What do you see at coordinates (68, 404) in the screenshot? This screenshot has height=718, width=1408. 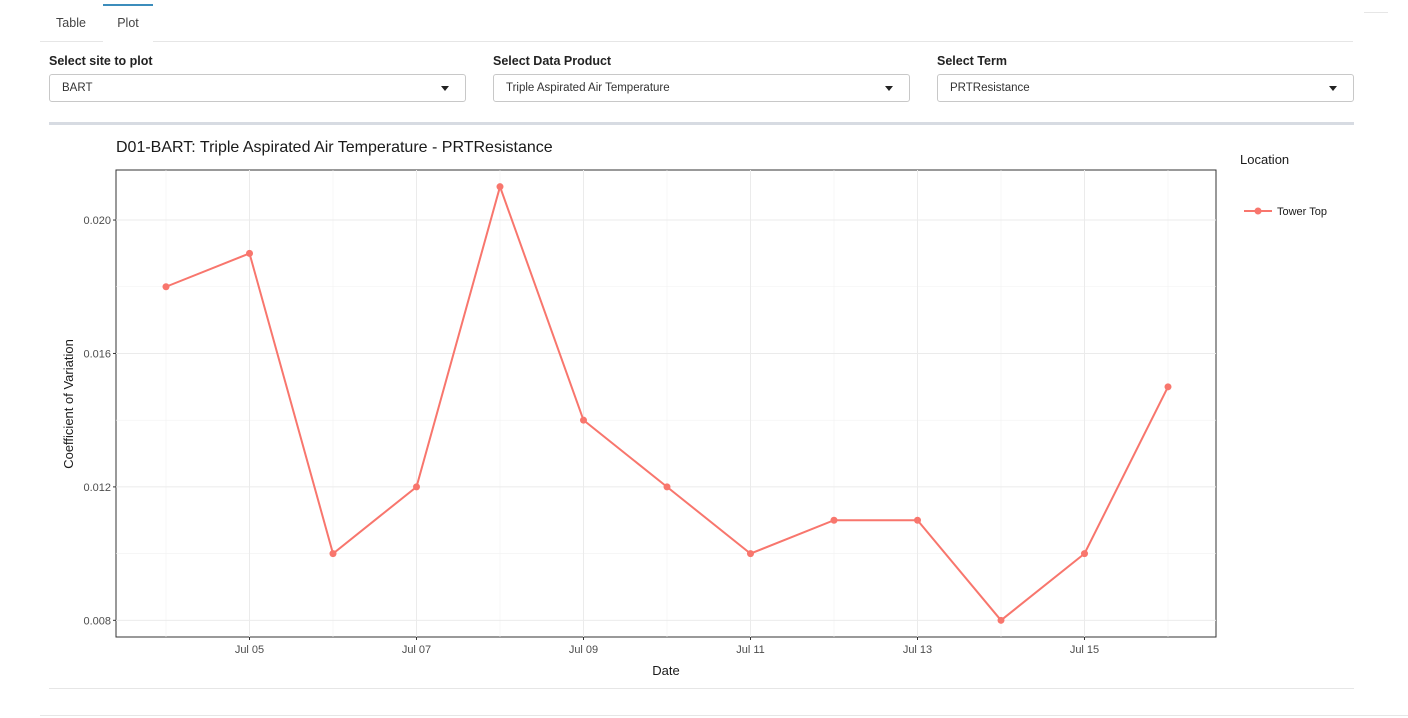 I see `y-axis-label: Coefficient of Variation` at bounding box center [68, 404].